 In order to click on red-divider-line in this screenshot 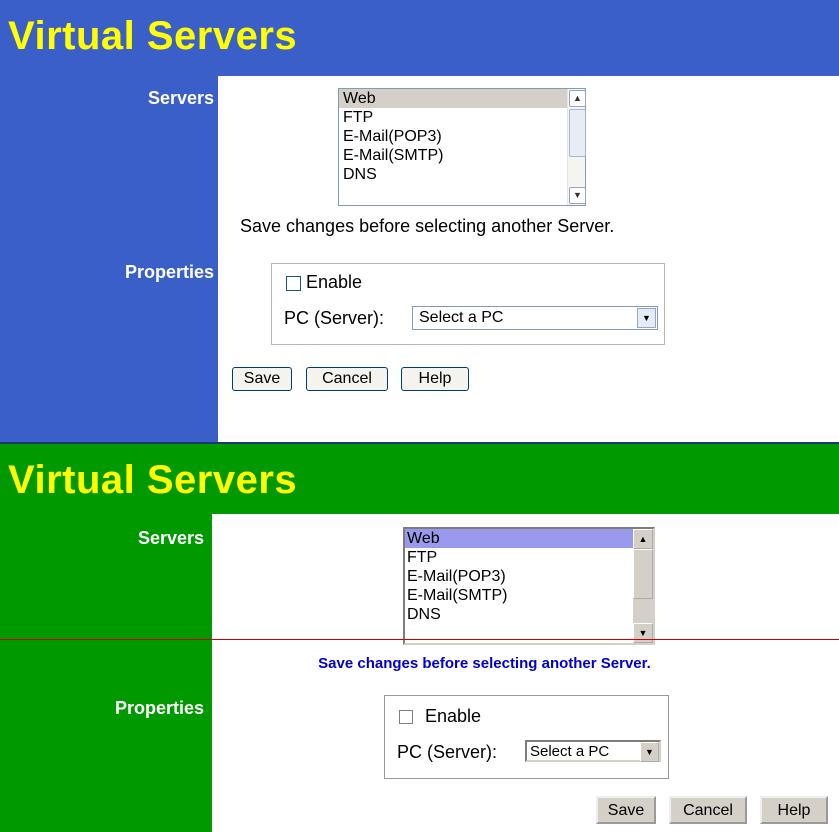, I will do `click(419, 639)`.